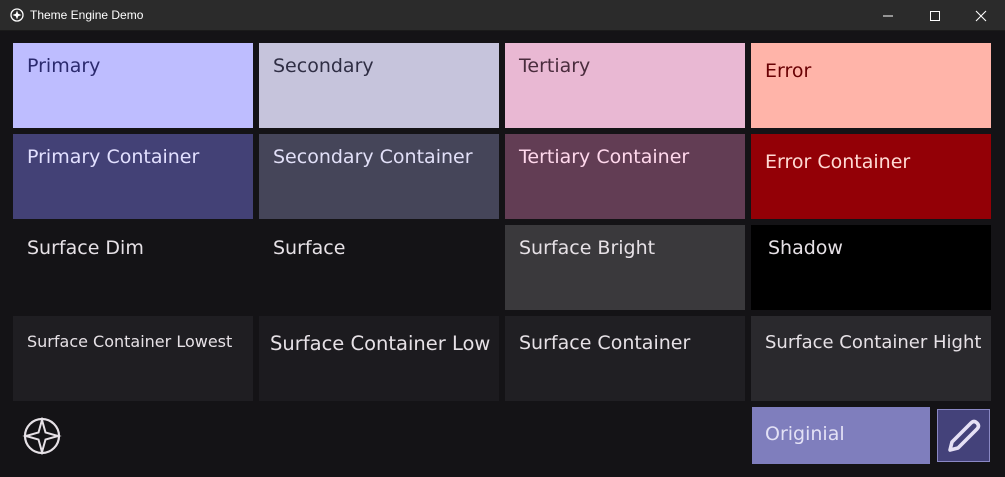 The width and height of the screenshot is (1005, 477). What do you see at coordinates (133, 85) in the screenshot?
I see `tile-primary: Primary` at bounding box center [133, 85].